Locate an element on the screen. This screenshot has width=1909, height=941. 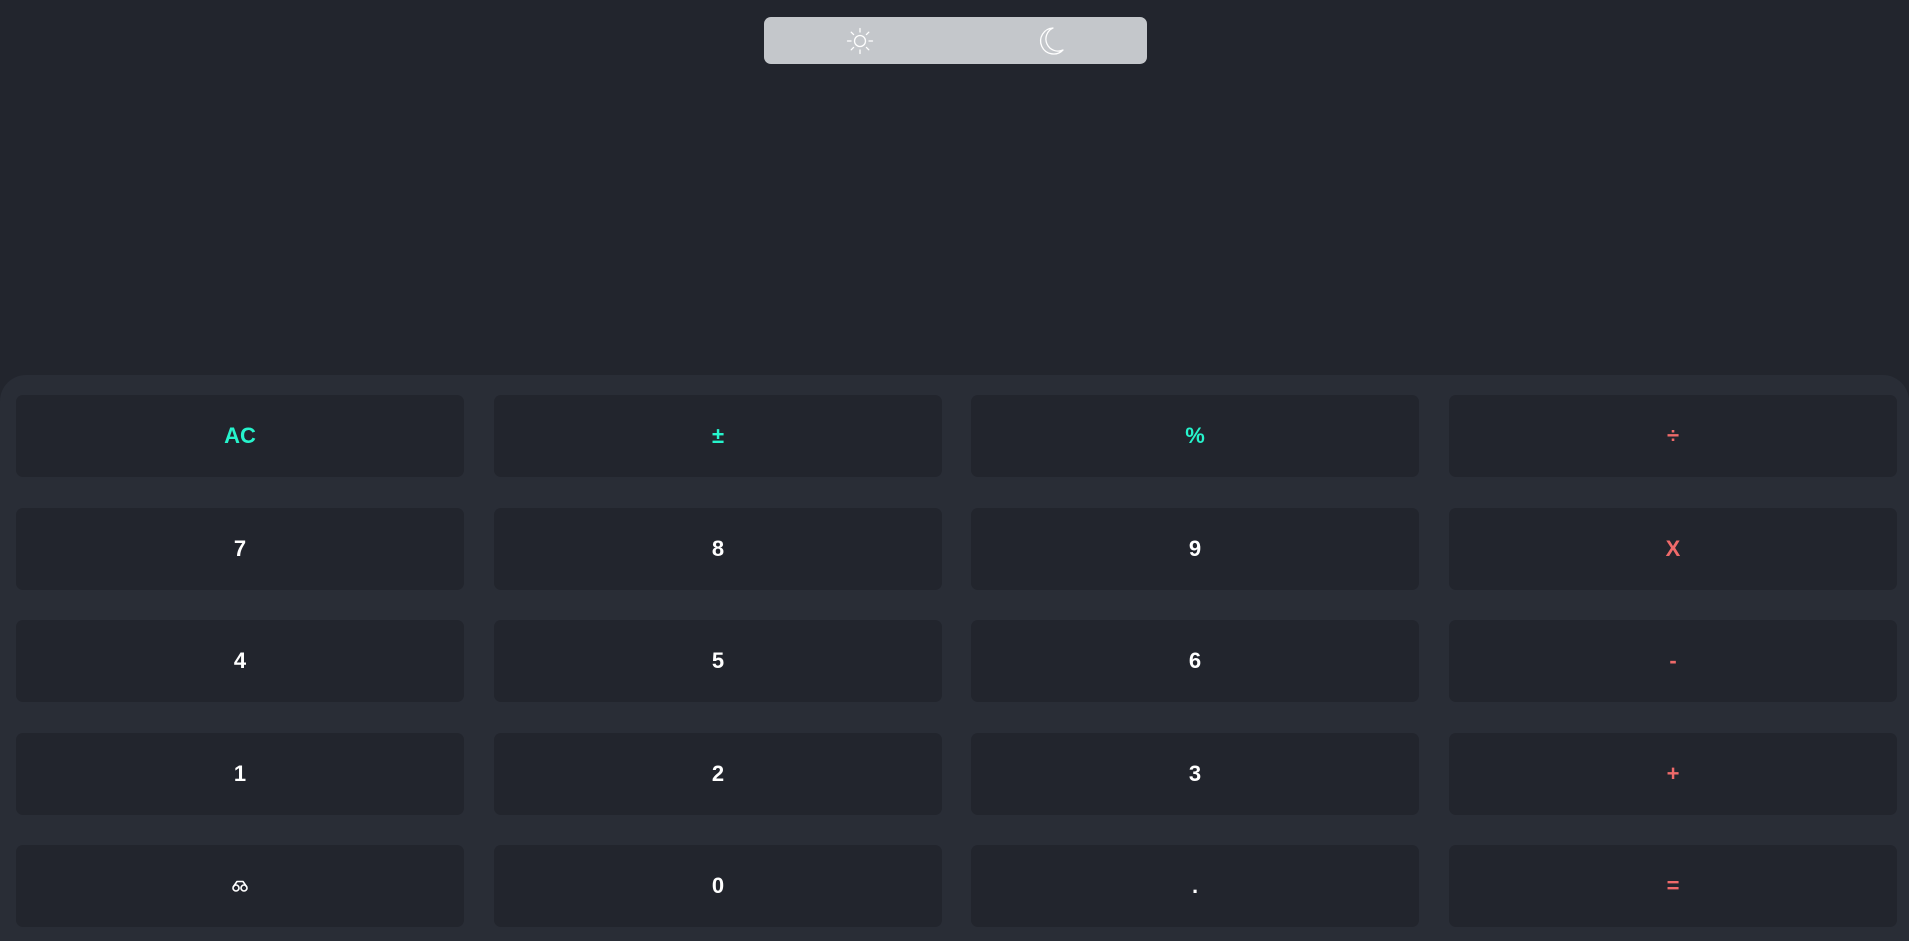
moon-icon is located at coordinates (1052, 40).